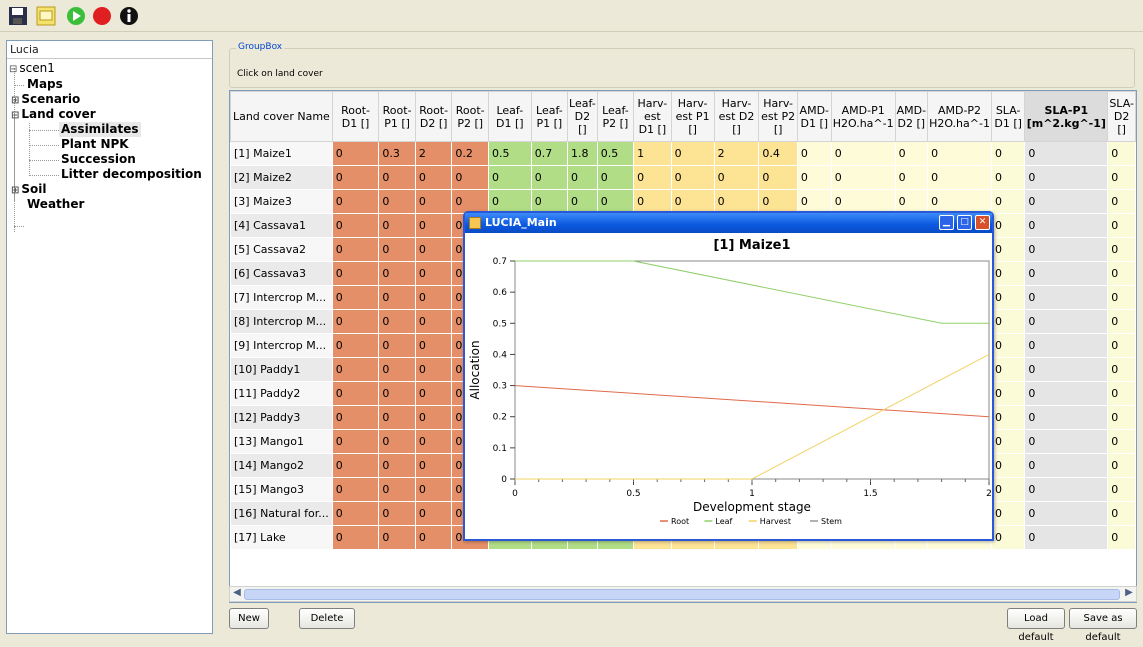  What do you see at coordinates (615, 116) in the screenshot?
I see `column-header: Leaf-P2 []` at bounding box center [615, 116].